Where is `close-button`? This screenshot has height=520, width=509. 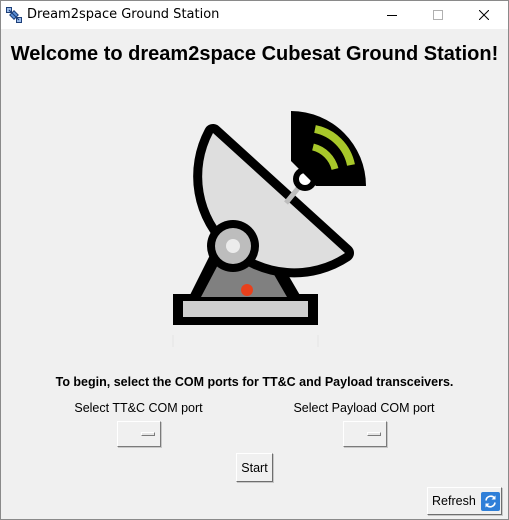 close-button is located at coordinates (484, 15).